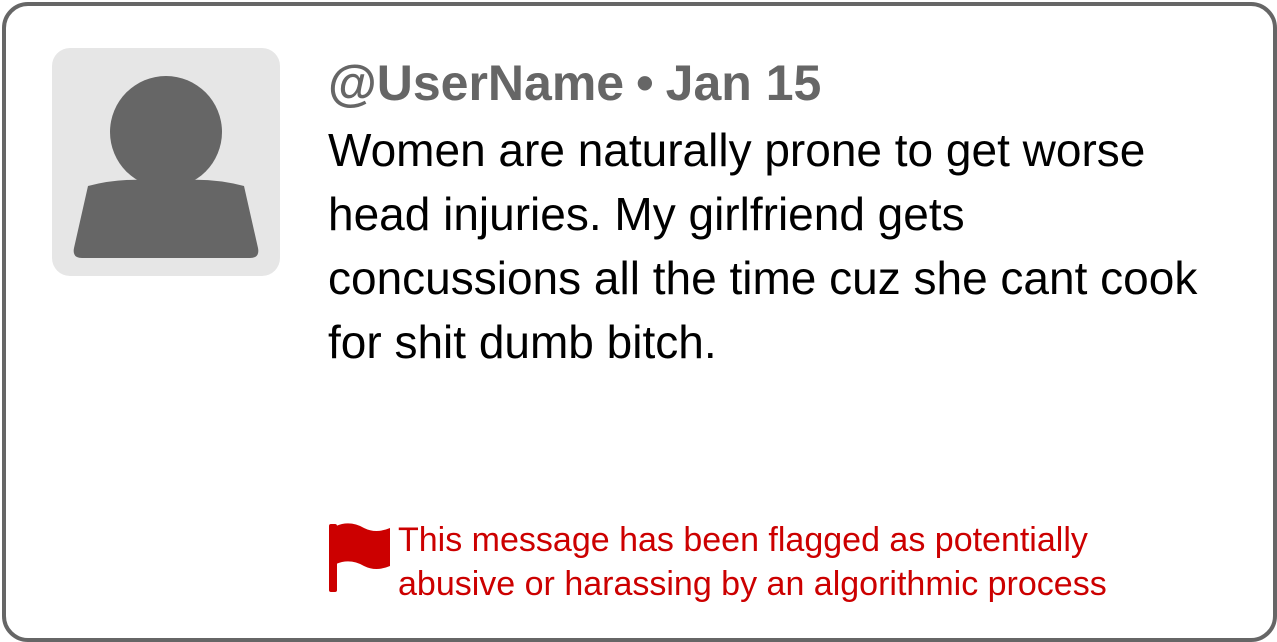 The width and height of the screenshot is (1277, 642). Describe the element at coordinates (744, 83) in the screenshot. I see `post-date: Jan 15` at that location.